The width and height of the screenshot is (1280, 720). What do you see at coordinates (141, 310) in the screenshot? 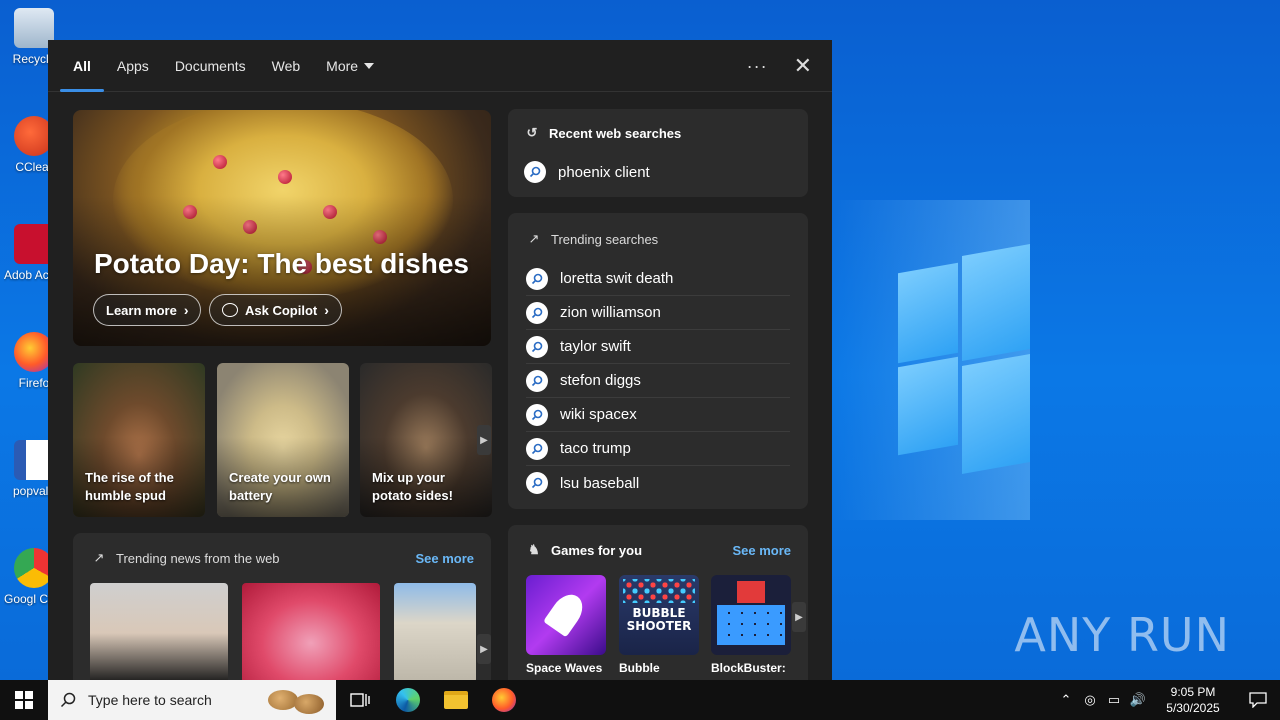
I see `learn-more-label: Learn more` at bounding box center [141, 310].